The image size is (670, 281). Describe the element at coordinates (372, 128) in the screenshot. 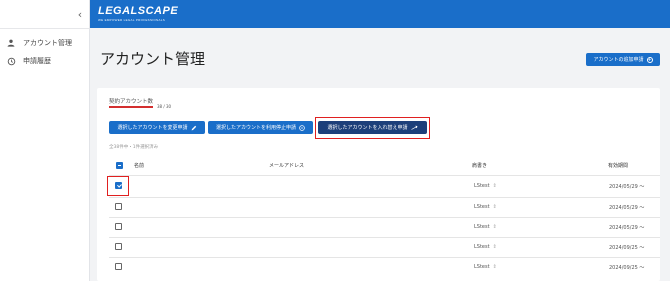

I see `swap-button-highlight` at that location.